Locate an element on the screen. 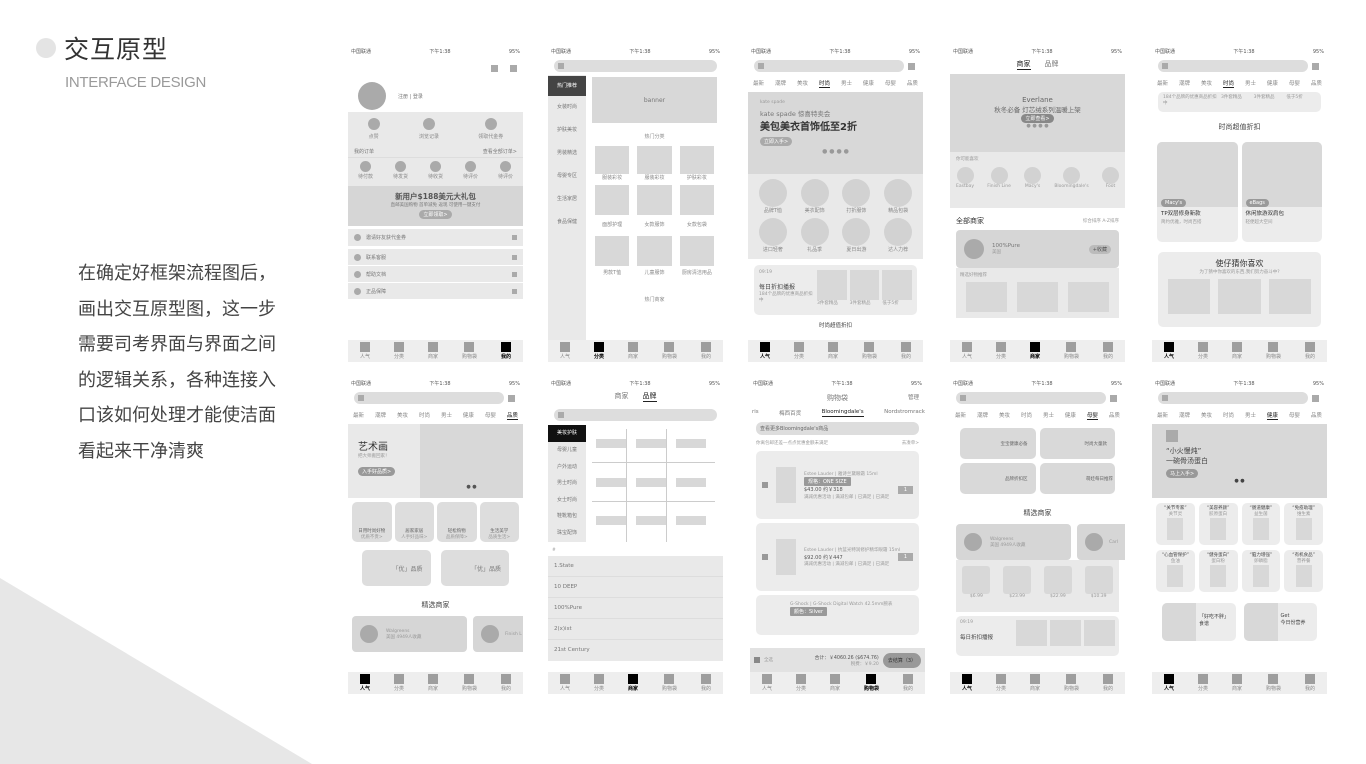 The height and width of the screenshot is (764, 1366). quick-item: 领取代金券 is located at coordinates (490, 129).